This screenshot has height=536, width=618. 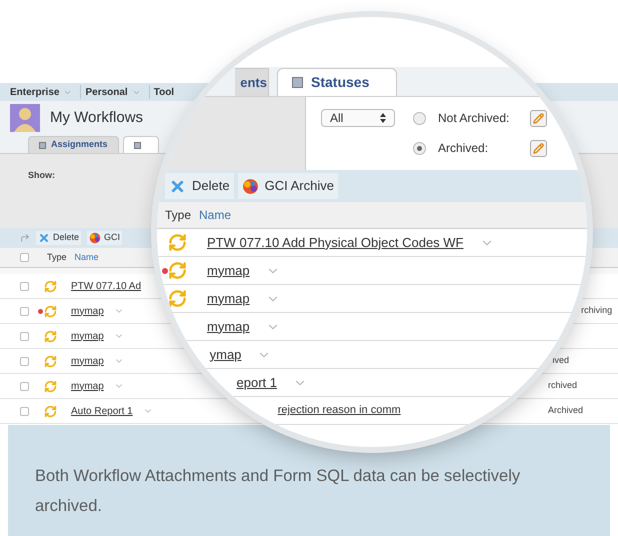 I want to click on show-label: Show:, so click(x=41, y=175).